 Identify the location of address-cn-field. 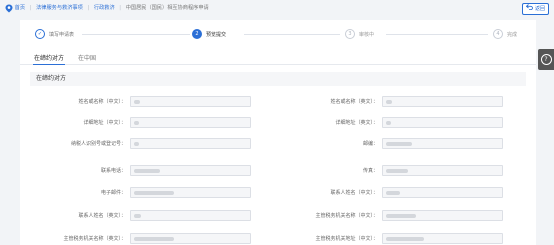
(190, 122).